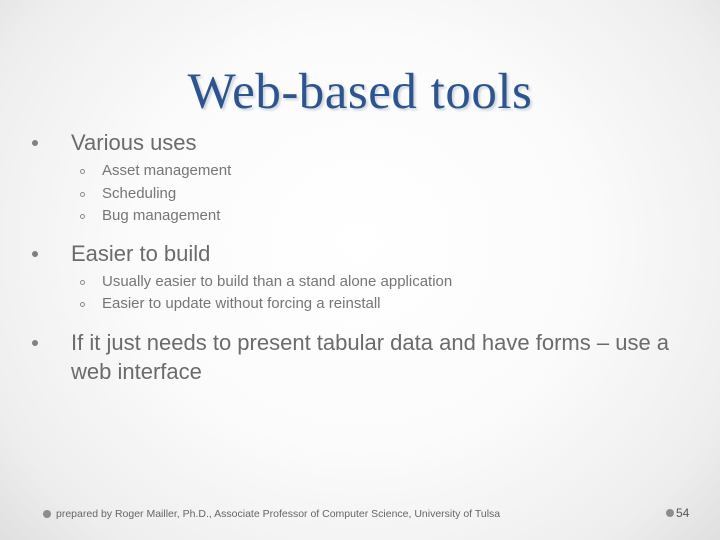  What do you see at coordinates (362, 142) in the screenshot?
I see `bullet-item: Various uses` at bounding box center [362, 142].